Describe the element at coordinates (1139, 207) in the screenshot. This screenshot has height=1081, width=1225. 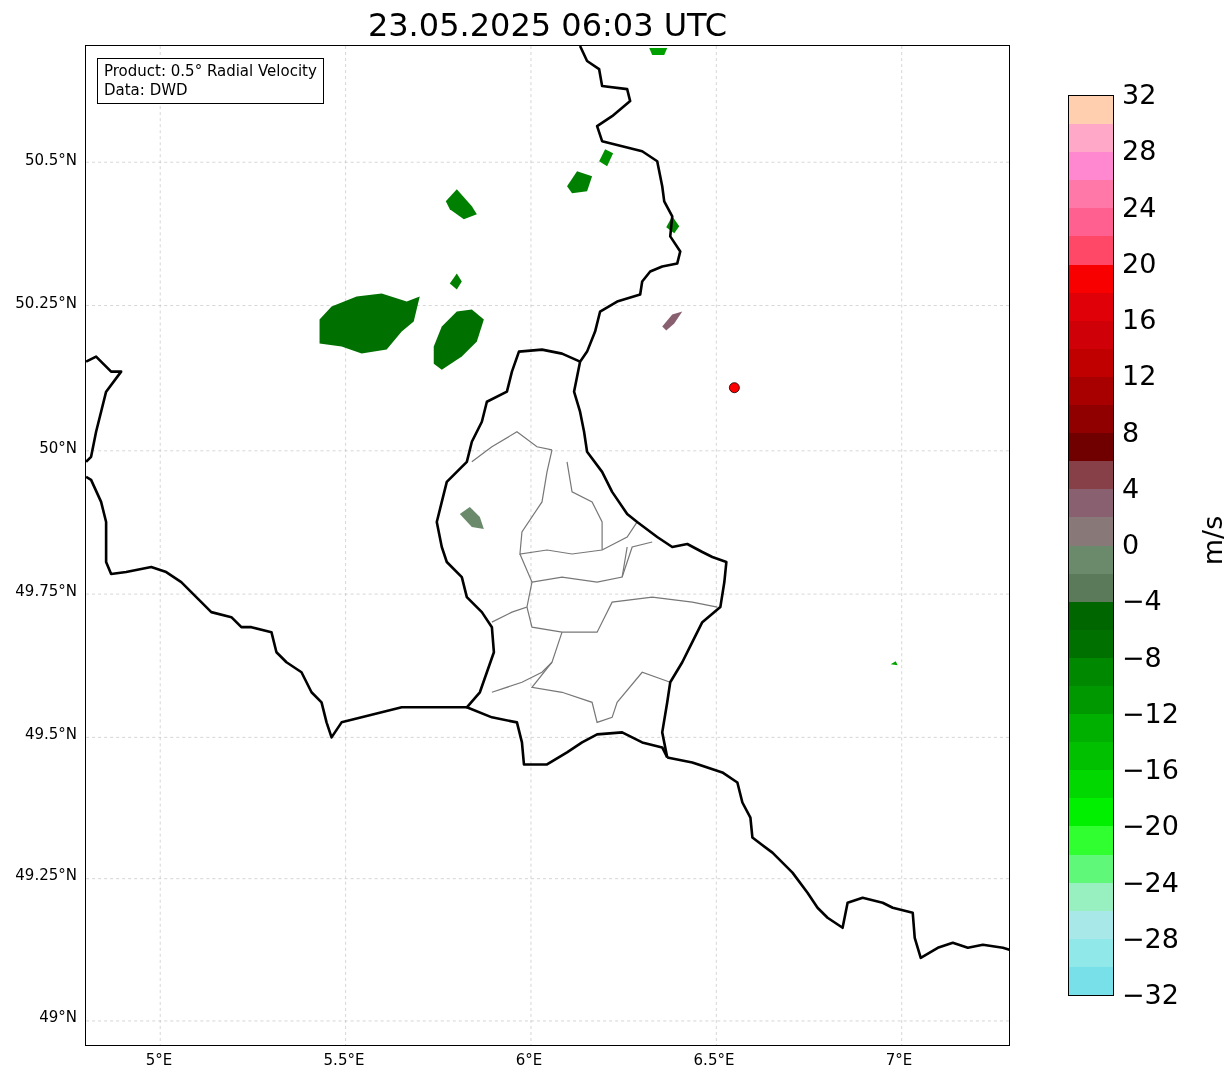
I see `colorbar-tick-label: 24` at that location.